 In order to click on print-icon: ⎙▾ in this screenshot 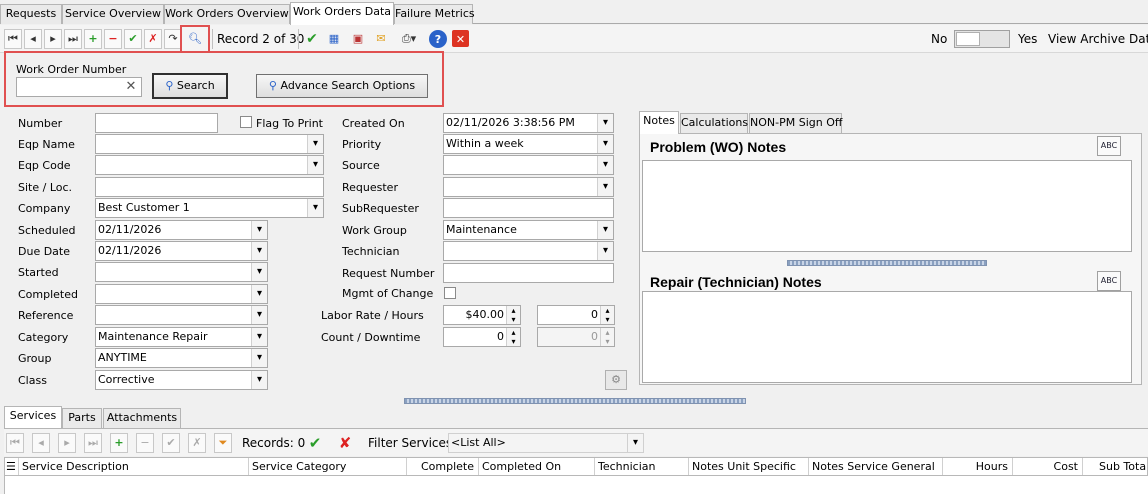, I will do `click(409, 39)`.